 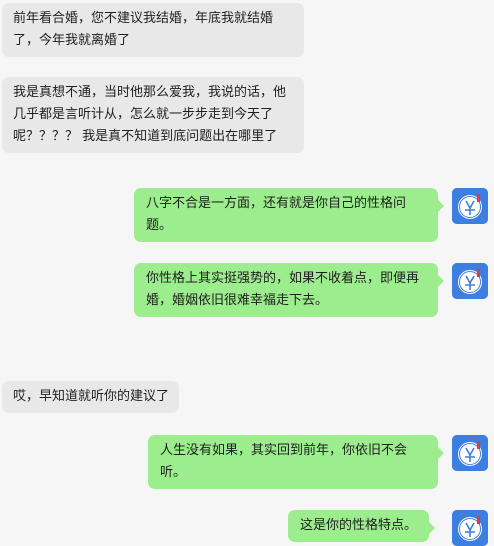 I want to click on message-text: 八字不合是一方面，还有就是你自己的性格问题。, so click(x=276, y=214).